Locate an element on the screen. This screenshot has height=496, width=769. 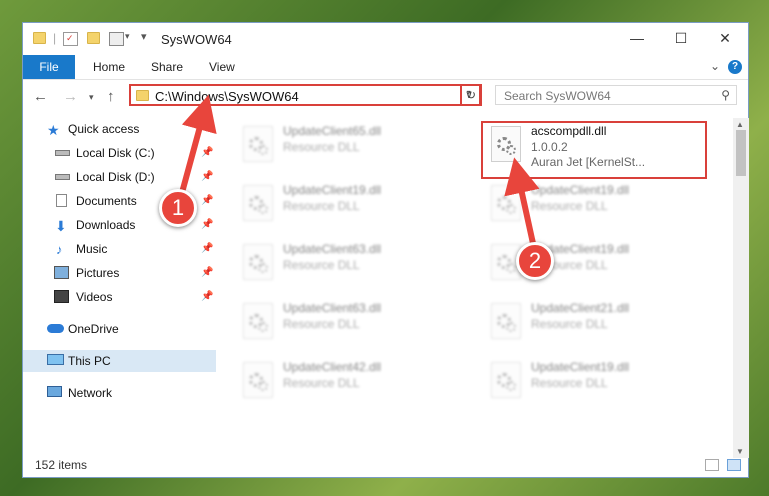
scroll-thumb is located at coordinates (741, 153).